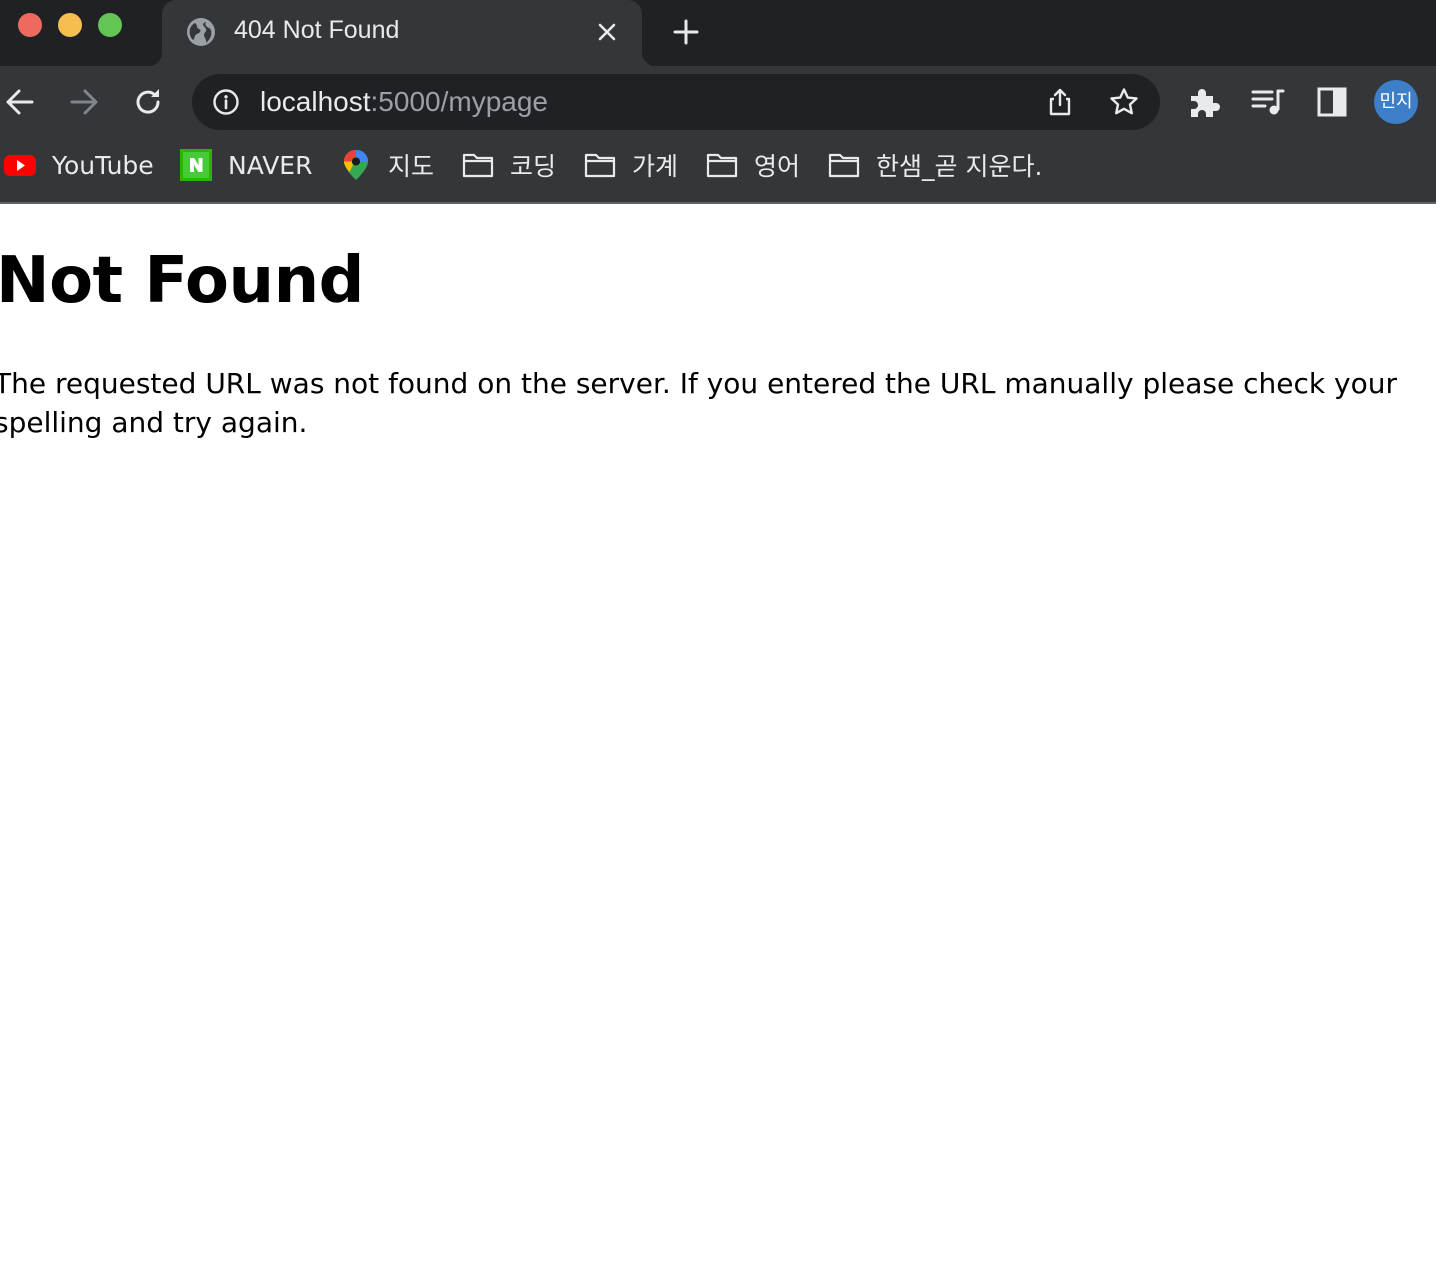 The image size is (1436, 1288). Describe the element at coordinates (148, 102) in the screenshot. I see `reload-icon` at that location.